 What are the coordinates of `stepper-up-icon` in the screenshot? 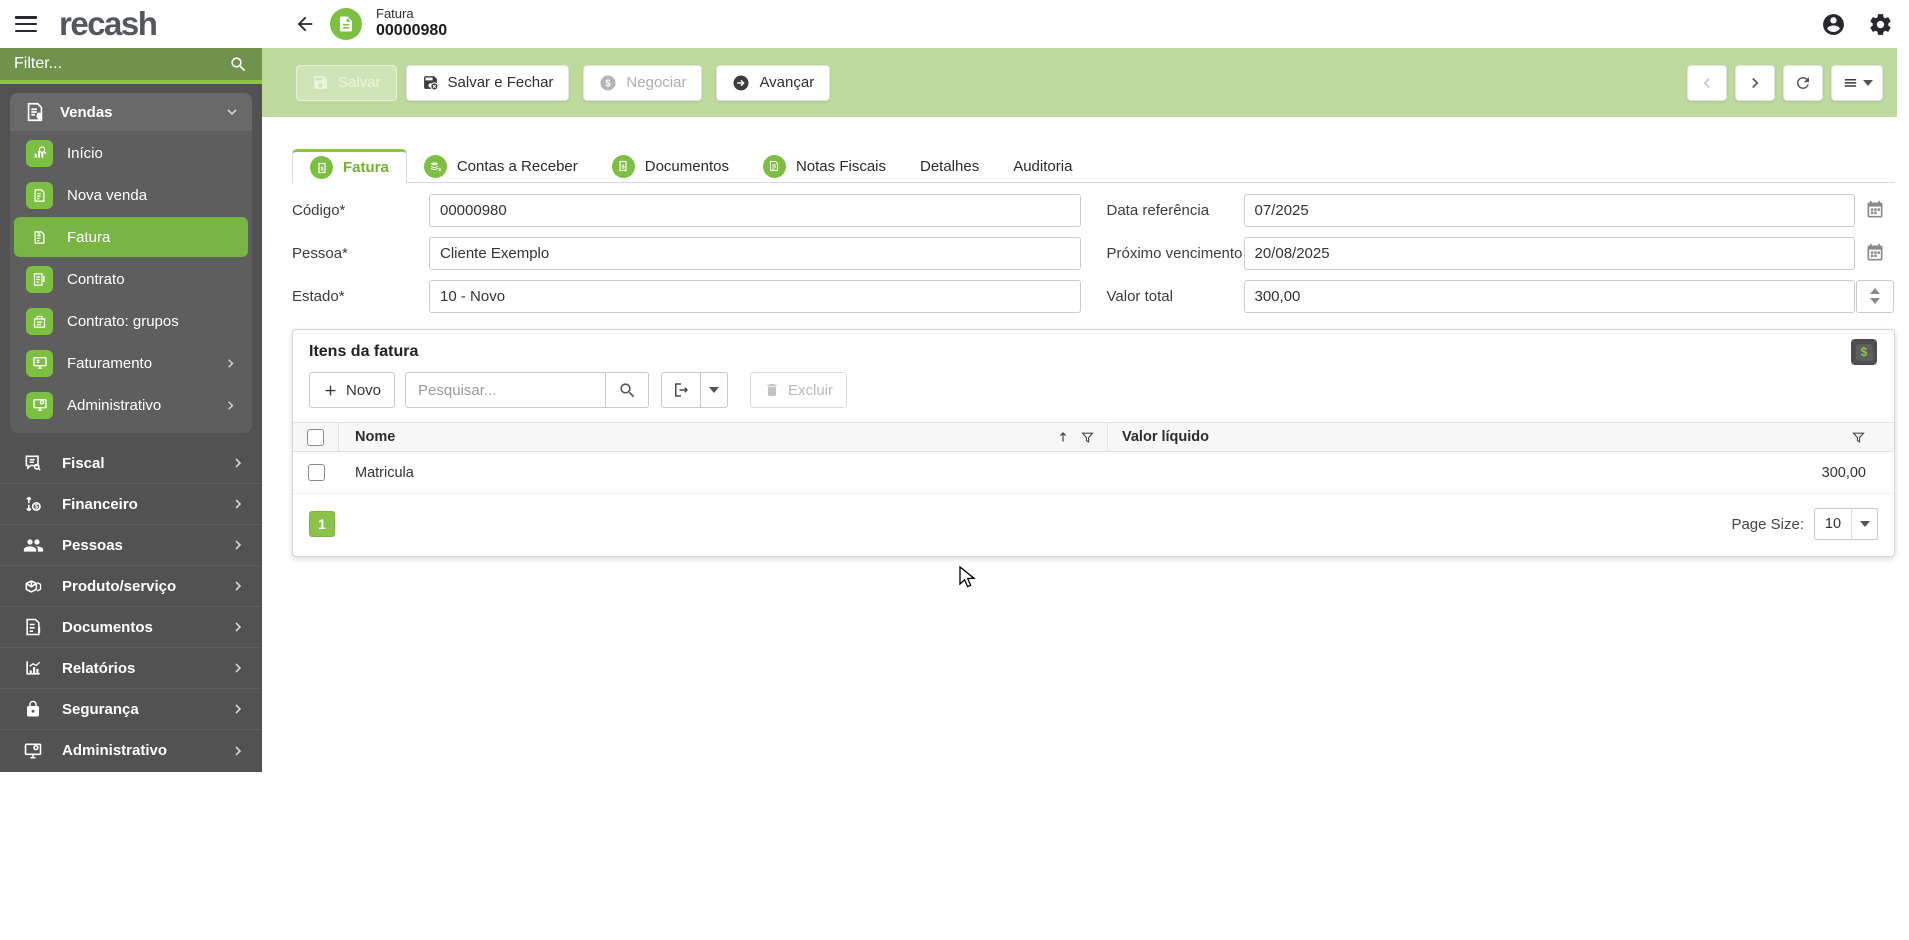 It's located at (1875, 291).